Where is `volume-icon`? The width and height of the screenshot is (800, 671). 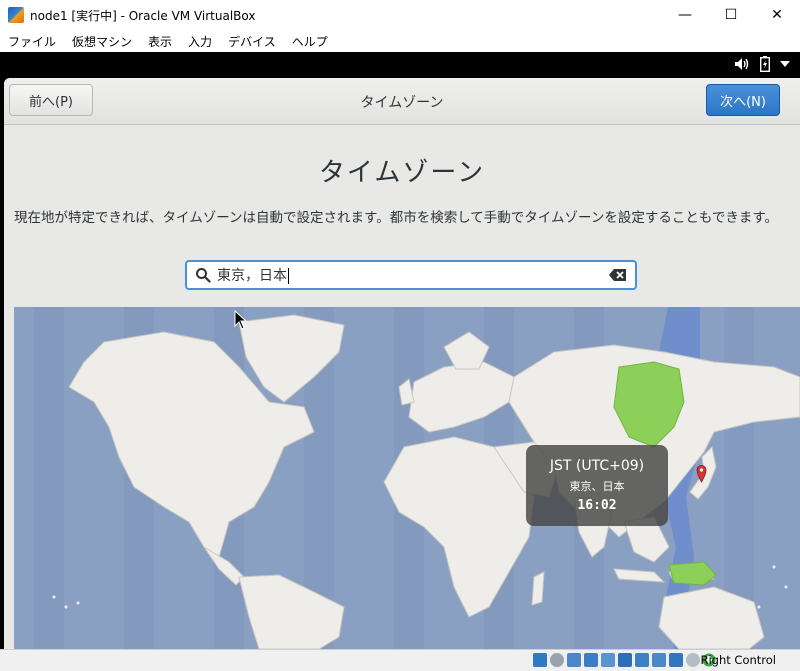
volume-icon is located at coordinates (742, 64).